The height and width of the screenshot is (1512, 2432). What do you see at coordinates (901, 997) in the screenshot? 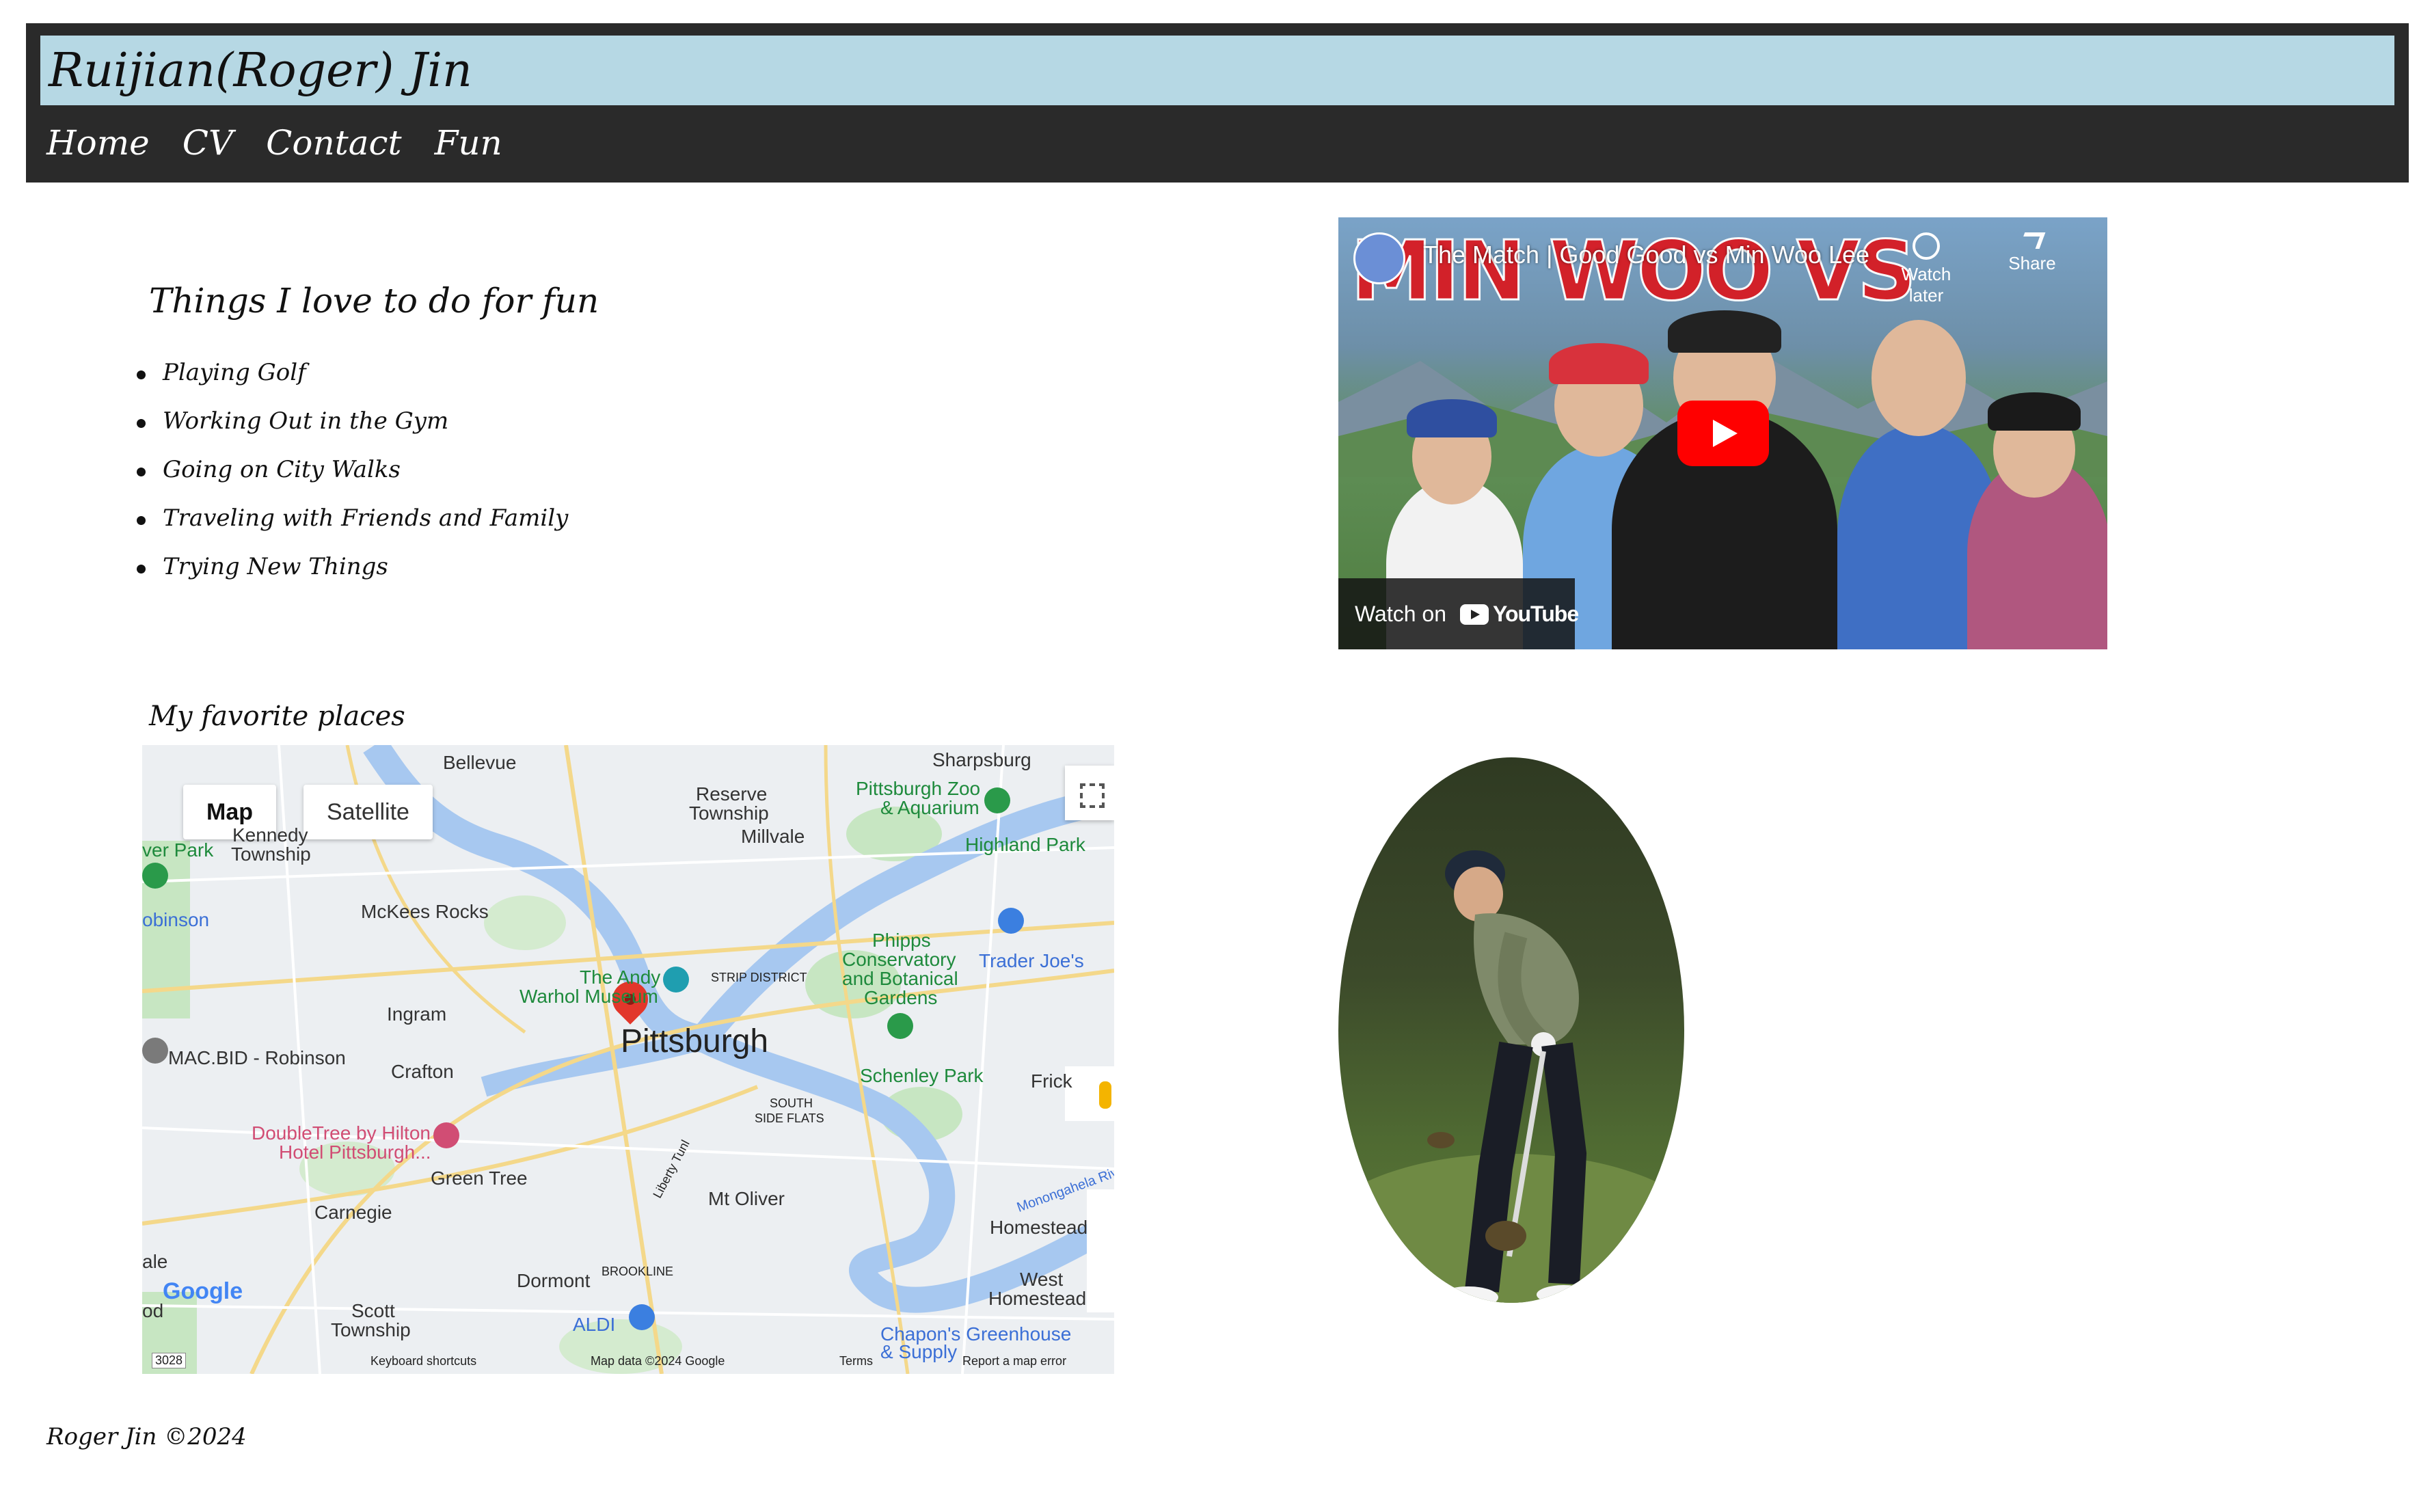
I see `map-label: Gardens` at bounding box center [901, 997].